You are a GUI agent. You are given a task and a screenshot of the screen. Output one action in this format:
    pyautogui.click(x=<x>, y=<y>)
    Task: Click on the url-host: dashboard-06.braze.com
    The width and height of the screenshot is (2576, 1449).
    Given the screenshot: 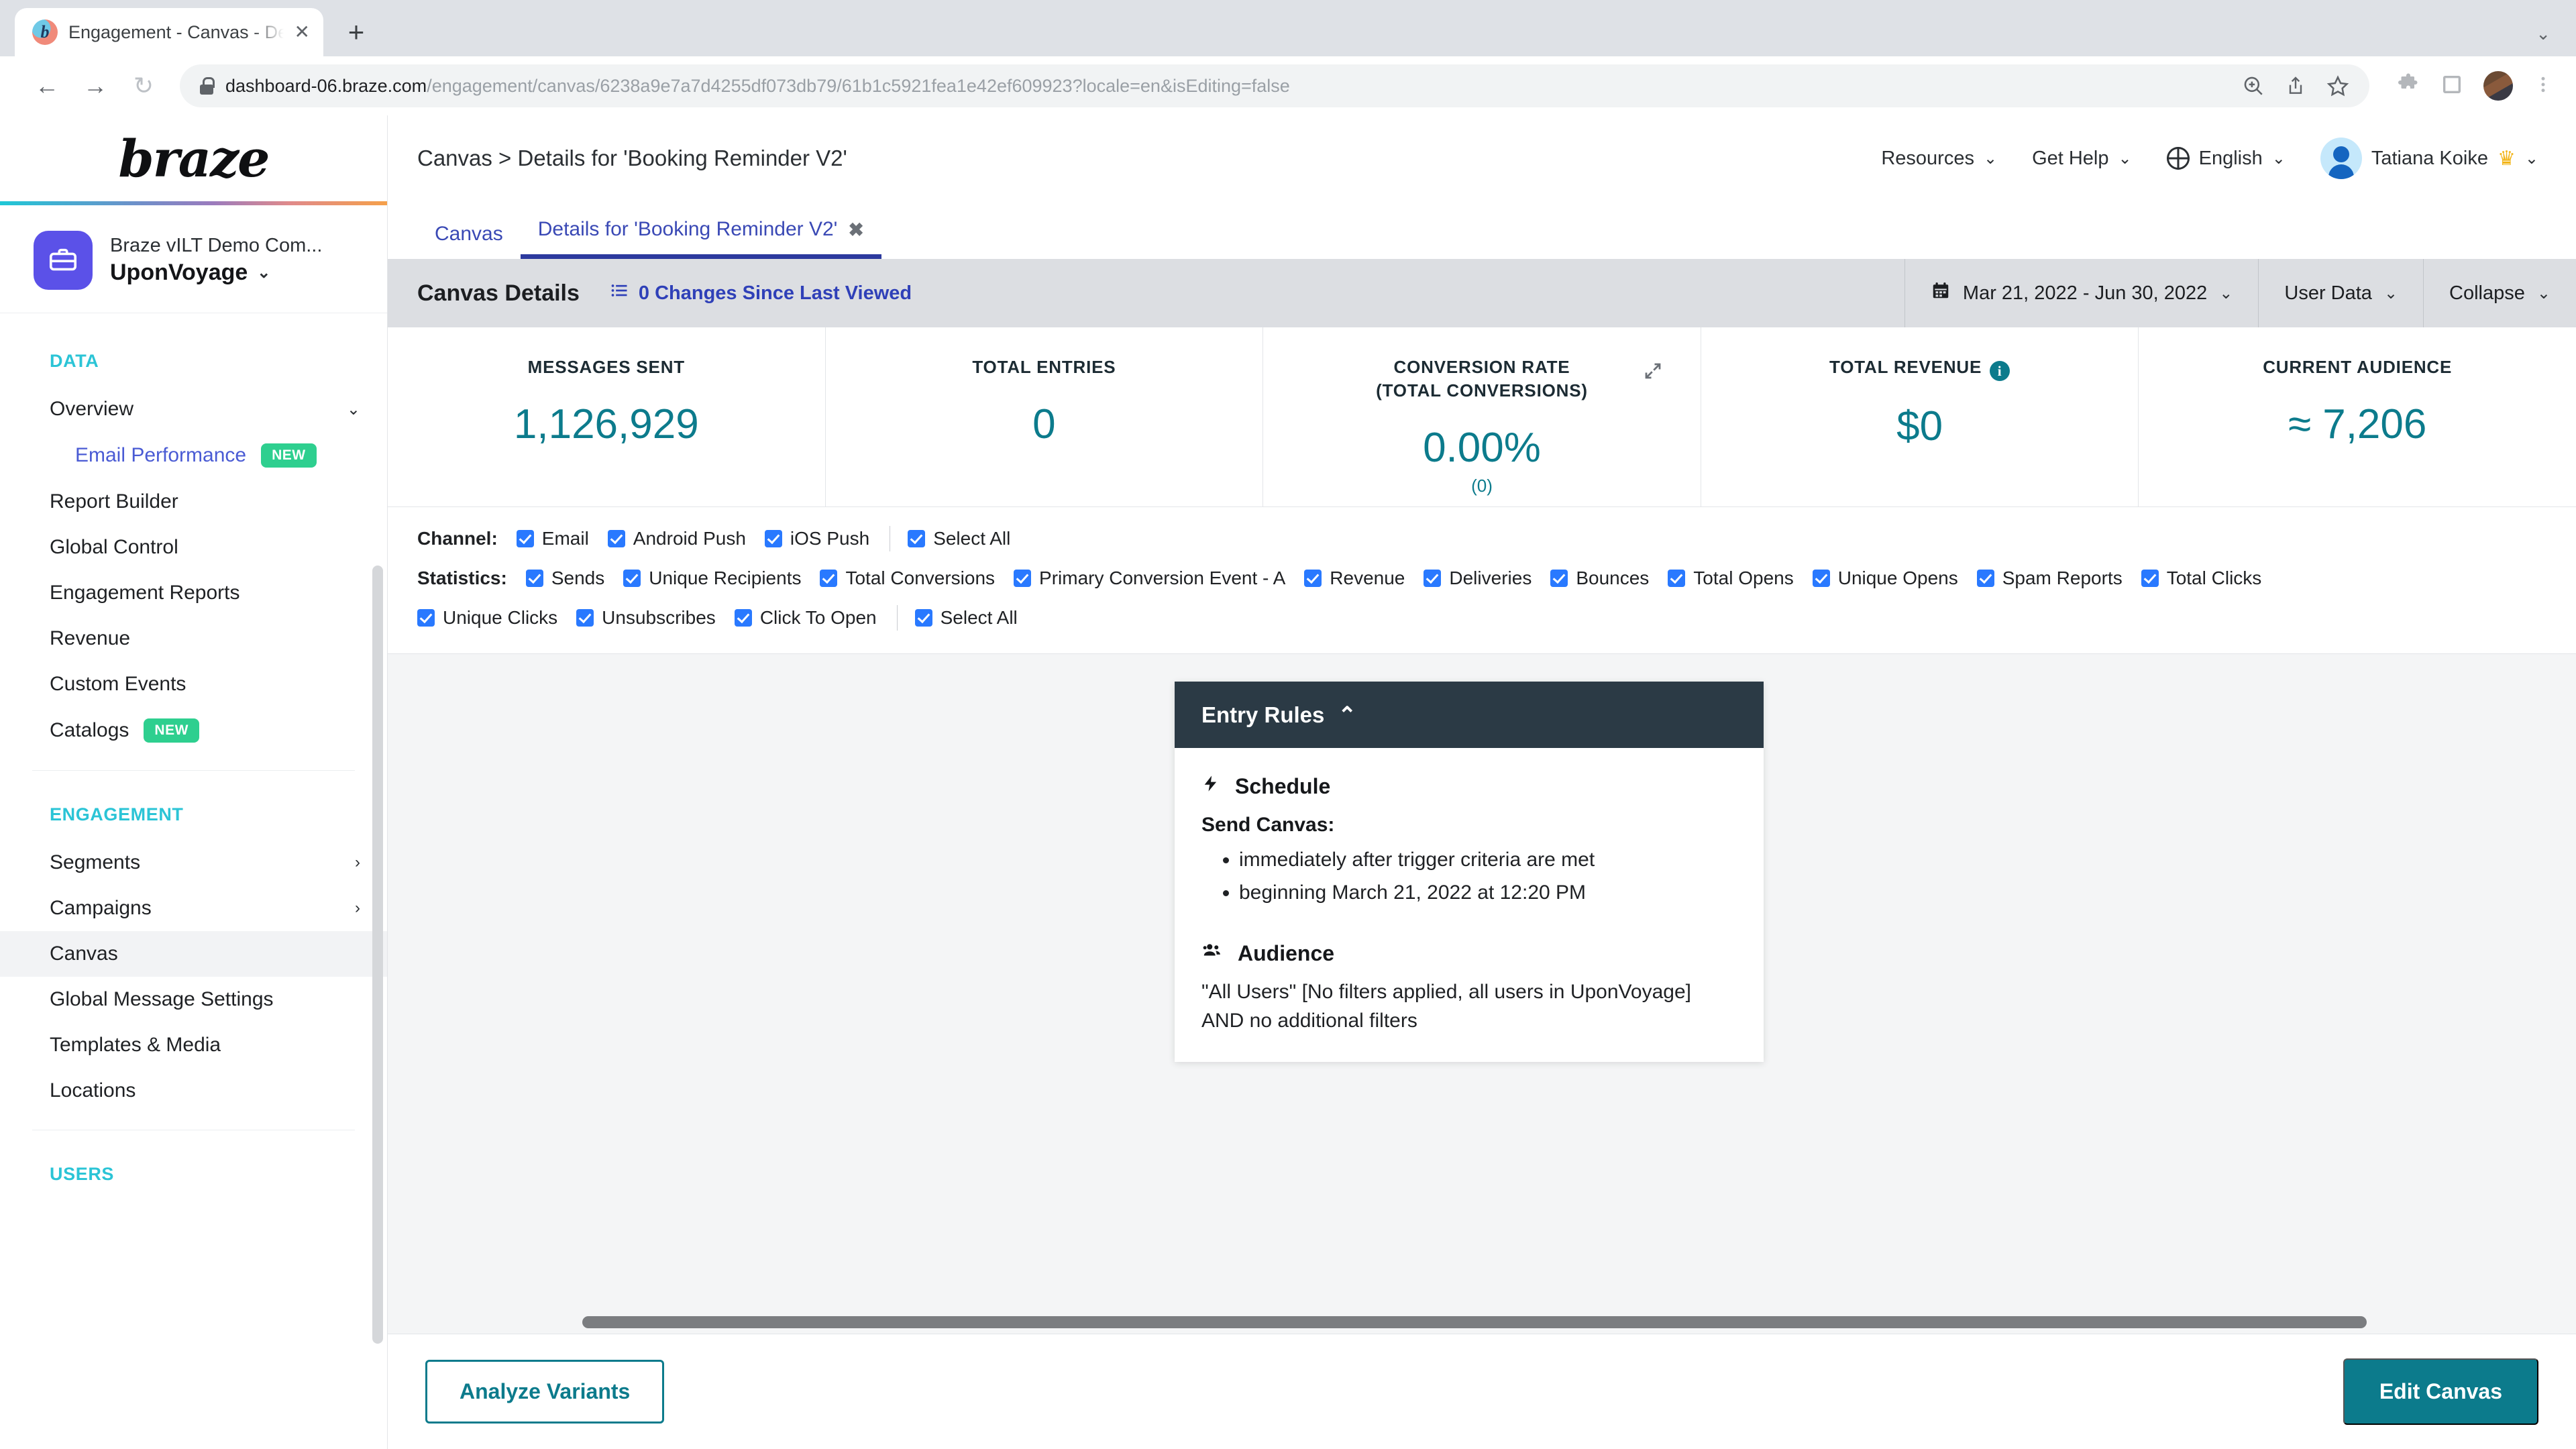 What is the action you would take?
    pyautogui.click(x=326, y=85)
    